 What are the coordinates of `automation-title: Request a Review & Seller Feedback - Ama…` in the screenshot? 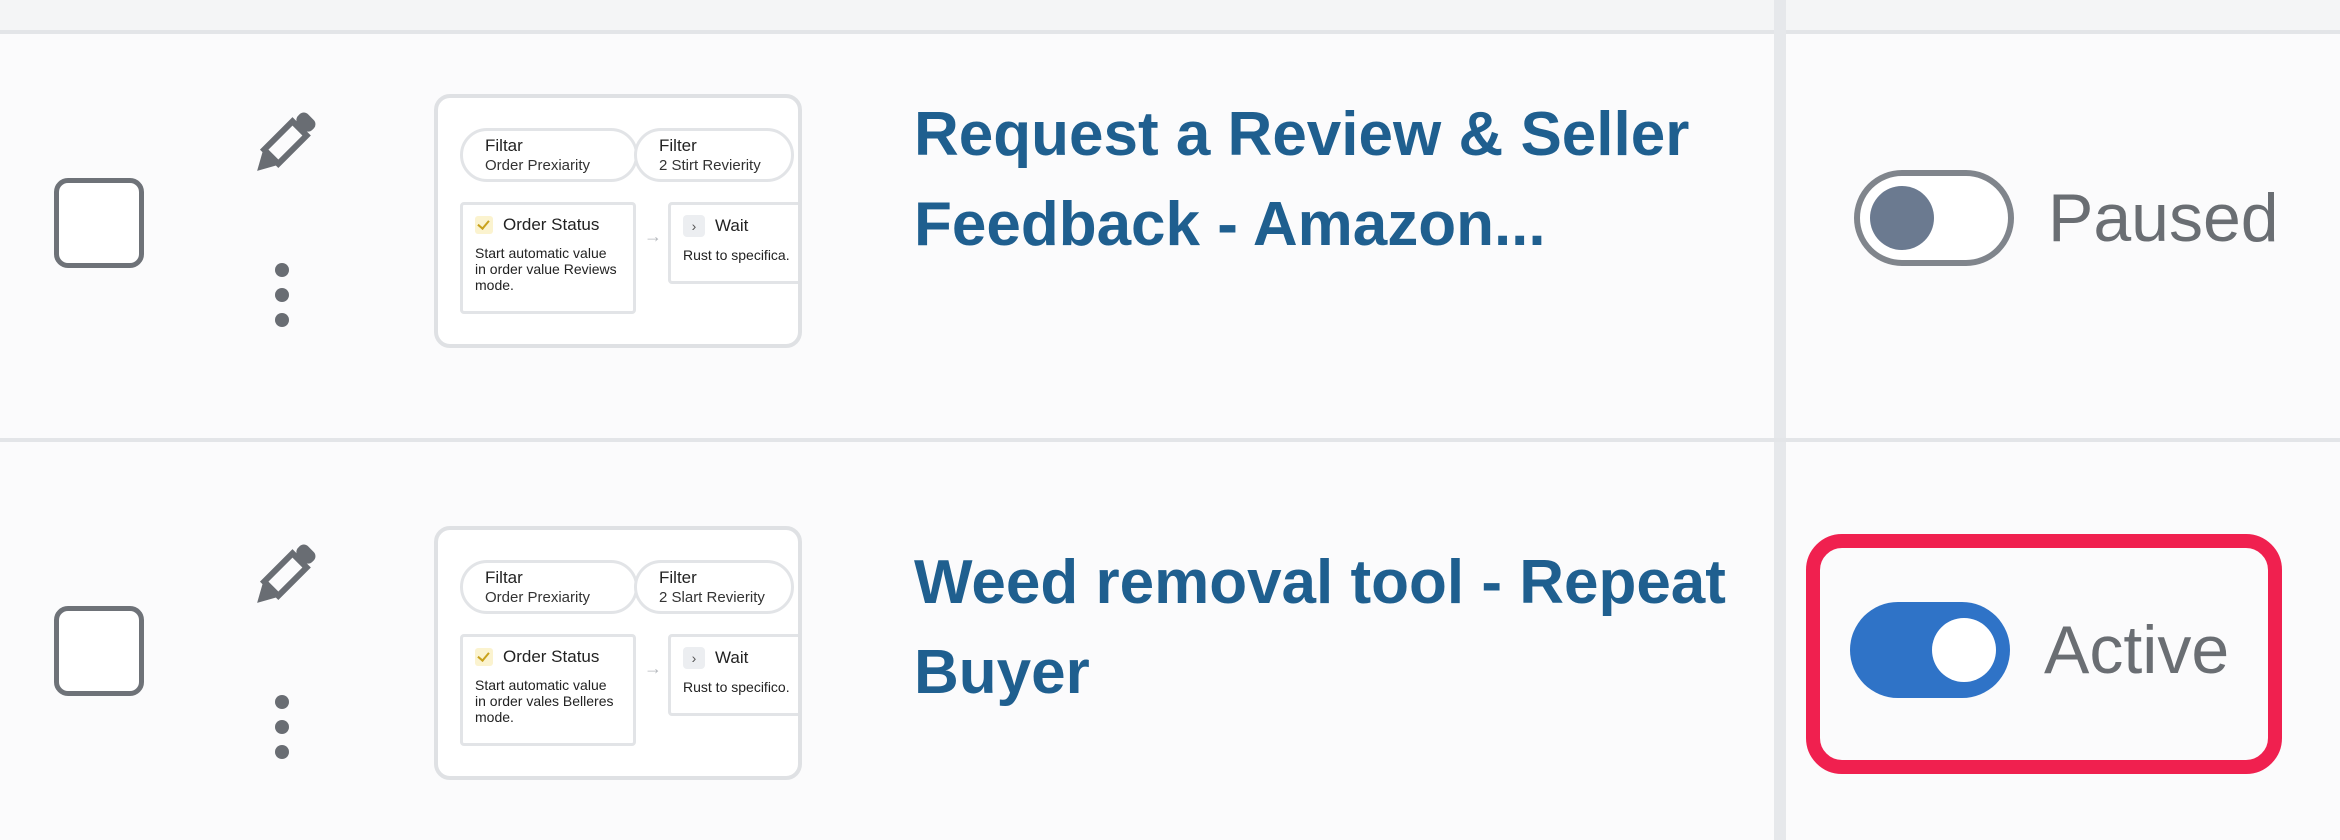 It's located at (1344, 180).